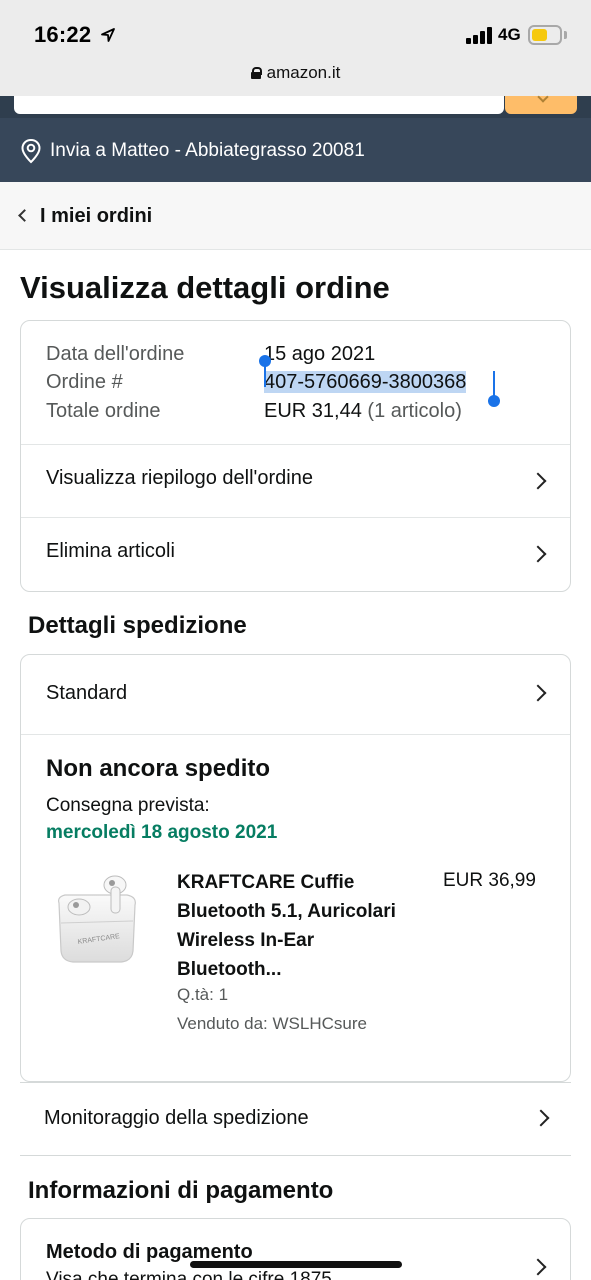  I want to click on payment-section-title: Informazioni di pagamento, so click(181, 1190).